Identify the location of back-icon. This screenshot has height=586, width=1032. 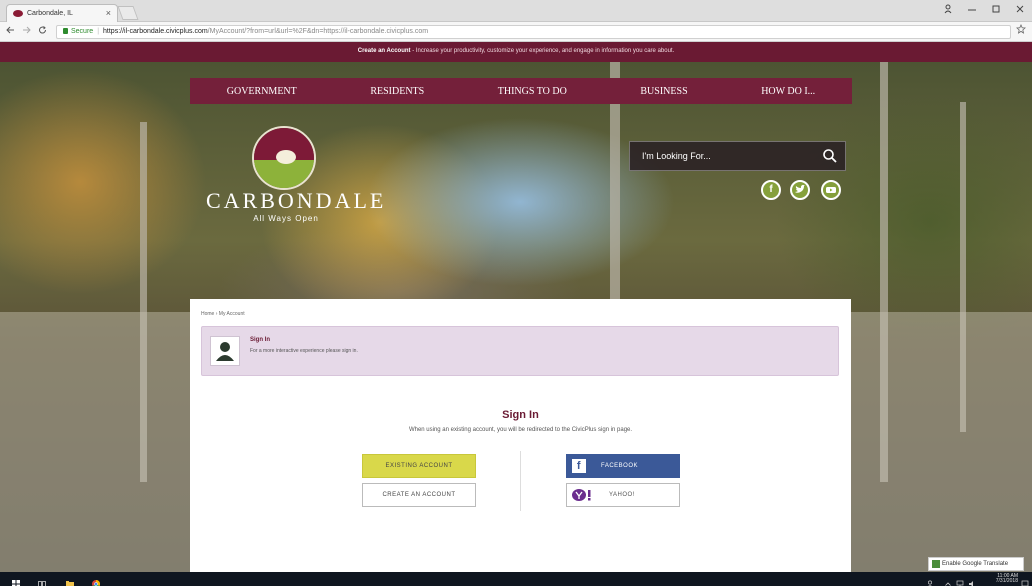
(10, 31).